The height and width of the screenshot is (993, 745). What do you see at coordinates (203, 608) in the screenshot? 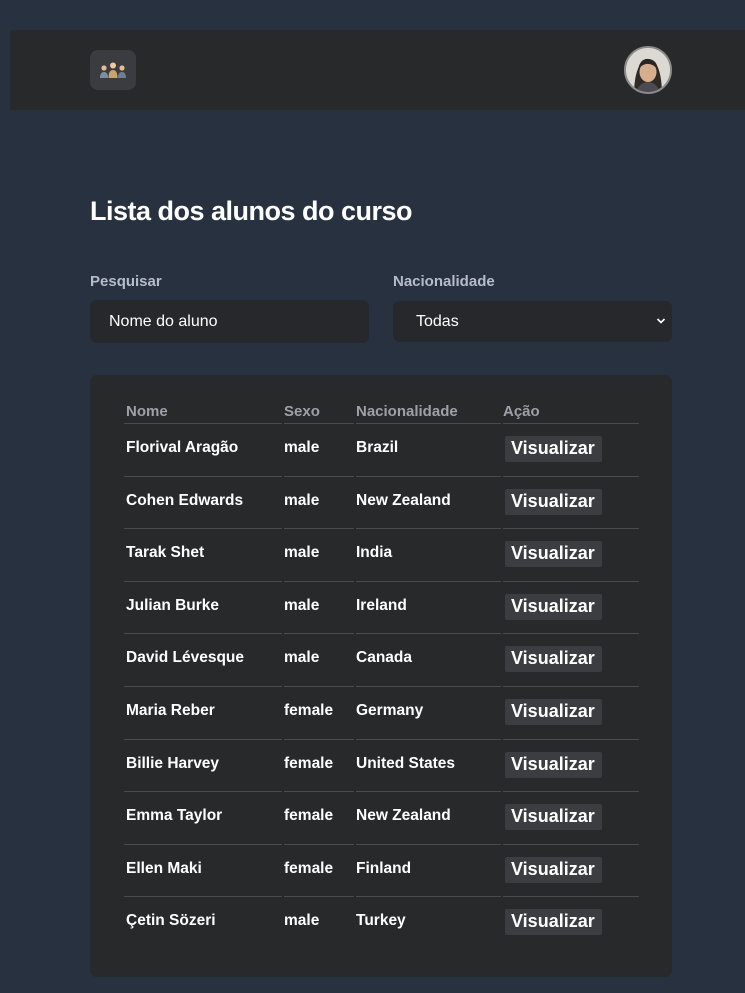
I see `student-name: Julian Burke` at bounding box center [203, 608].